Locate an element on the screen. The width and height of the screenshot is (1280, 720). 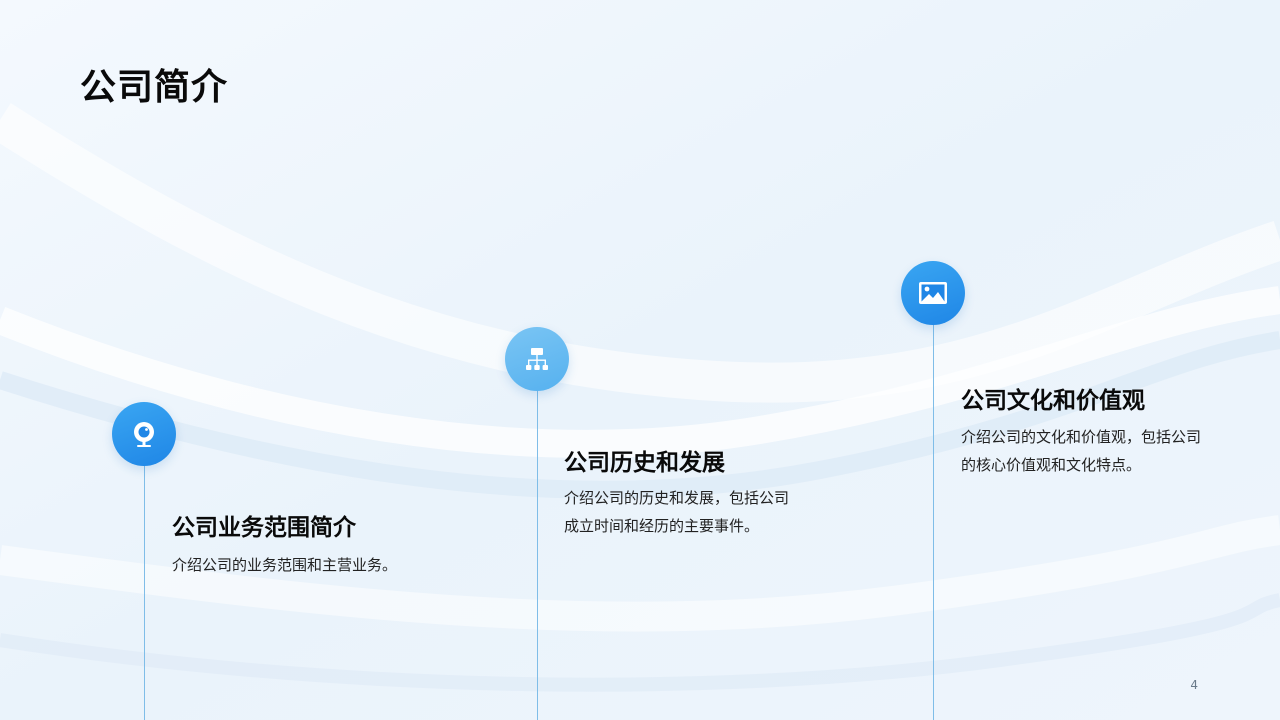
item-title-3: 公司文化和价值观 is located at coordinates (1053, 401).